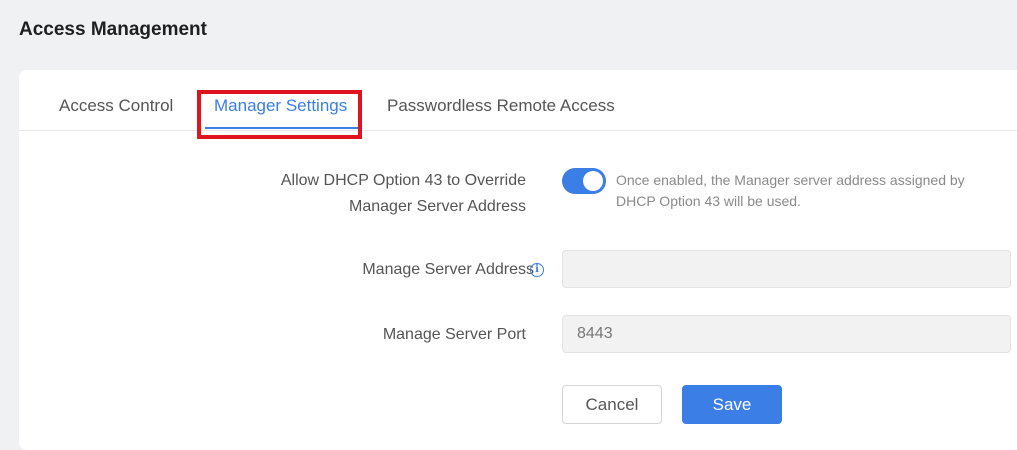  What do you see at coordinates (537, 270) in the screenshot?
I see `info-circle-icon: i` at bounding box center [537, 270].